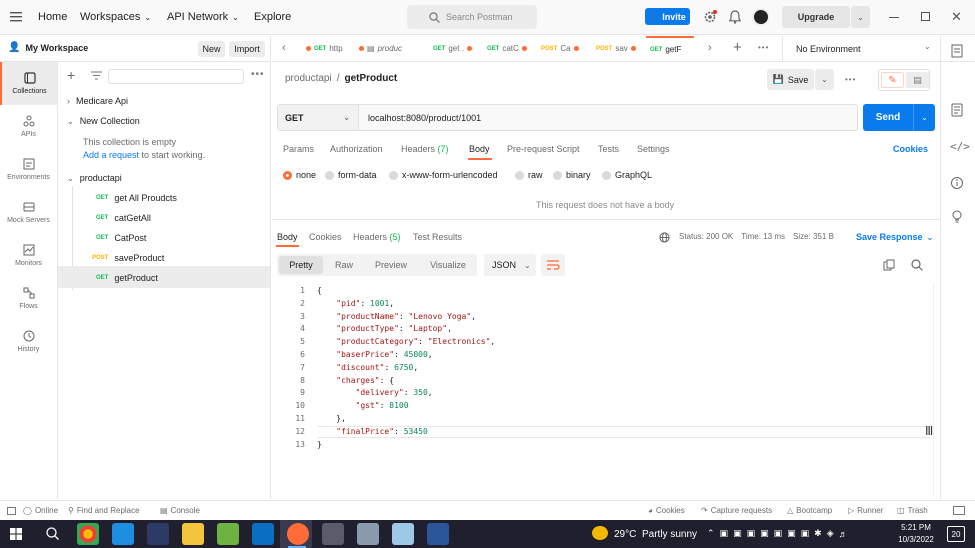  I want to click on tab-4: GET catC, so click(505, 48).